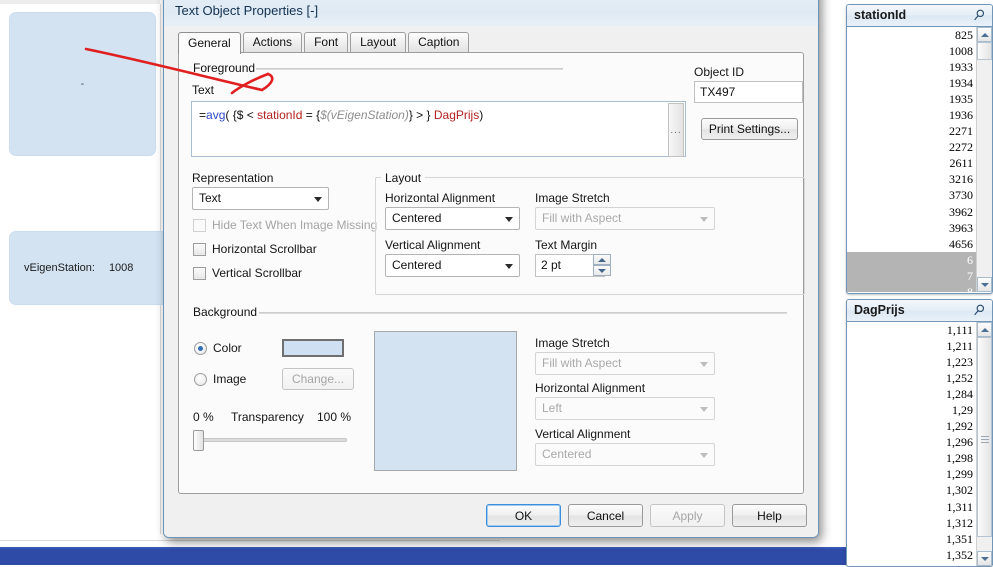  I want to click on radio-background-image-label: Image, so click(230, 379).